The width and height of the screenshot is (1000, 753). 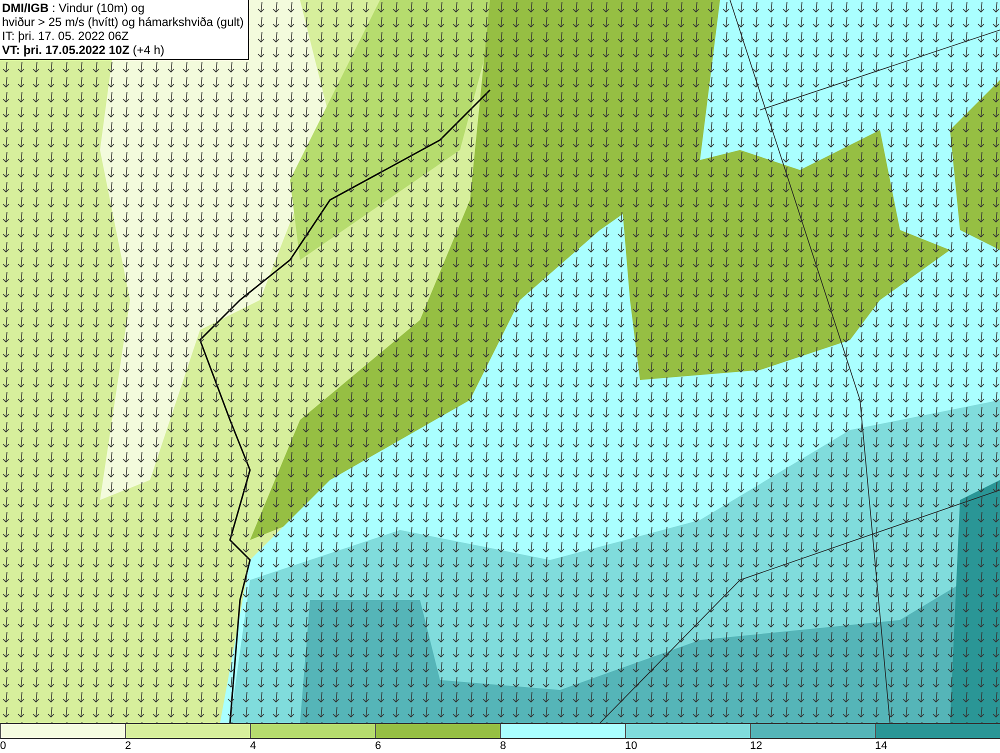 What do you see at coordinates (756, 746) in the screenshot?
I see `scale-label: 12` at bounding box center [756, 746].